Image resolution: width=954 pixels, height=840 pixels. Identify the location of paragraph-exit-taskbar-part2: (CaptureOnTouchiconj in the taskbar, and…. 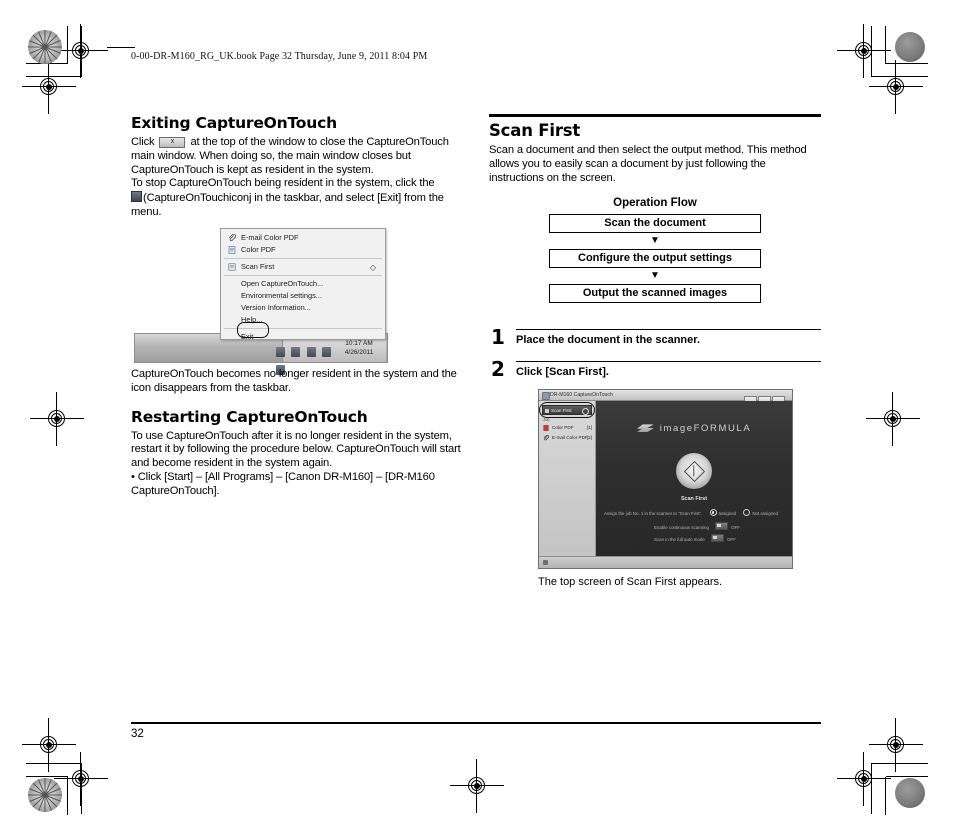
(287, 205).